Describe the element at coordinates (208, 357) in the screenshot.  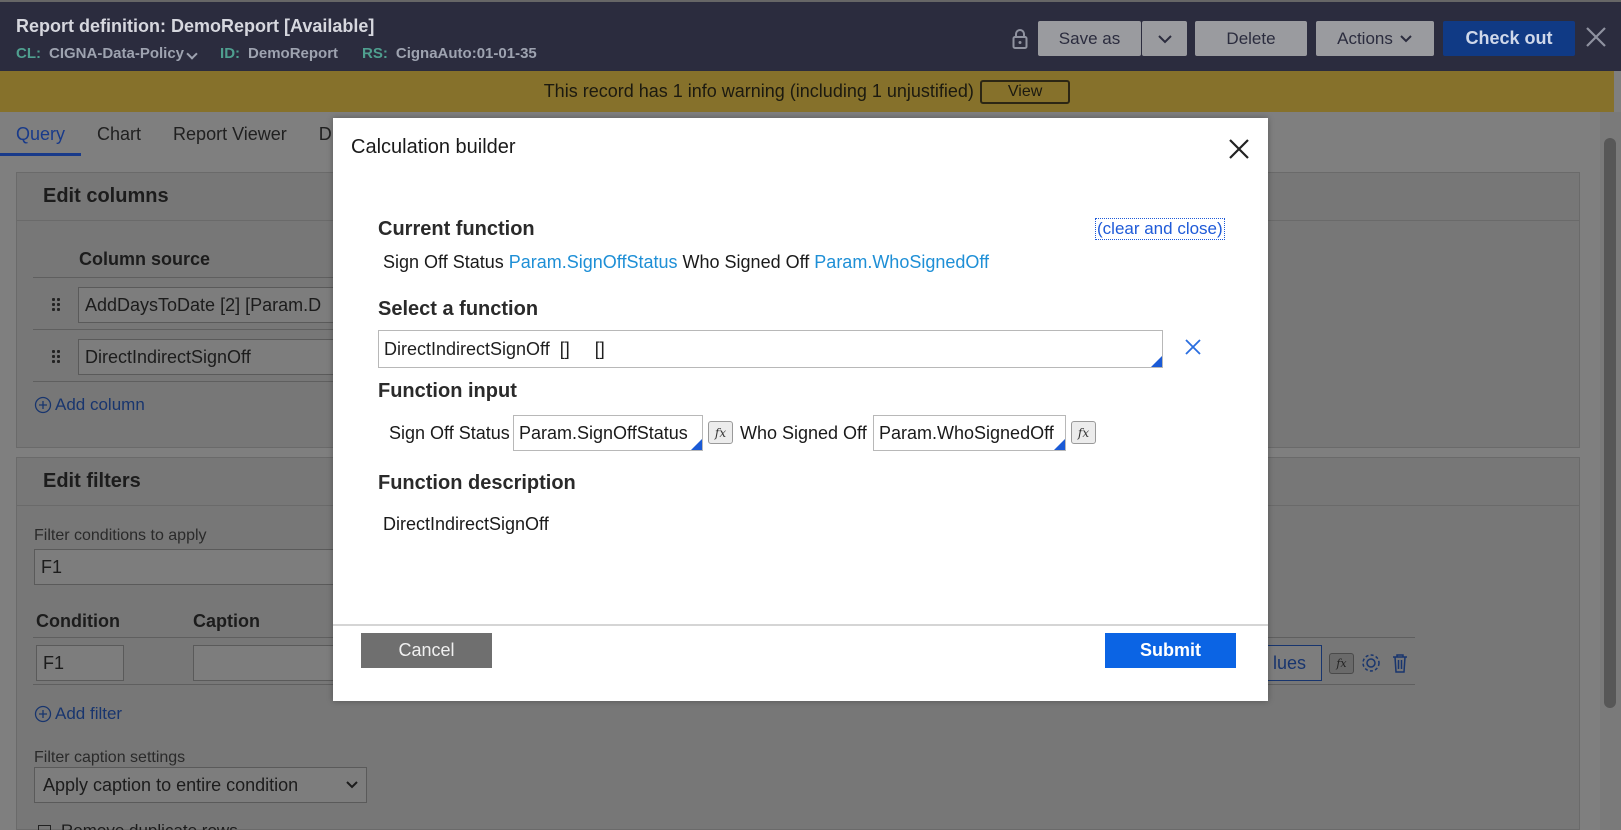
I see `column-source-field: DirectIndirectSignOff` at that location.